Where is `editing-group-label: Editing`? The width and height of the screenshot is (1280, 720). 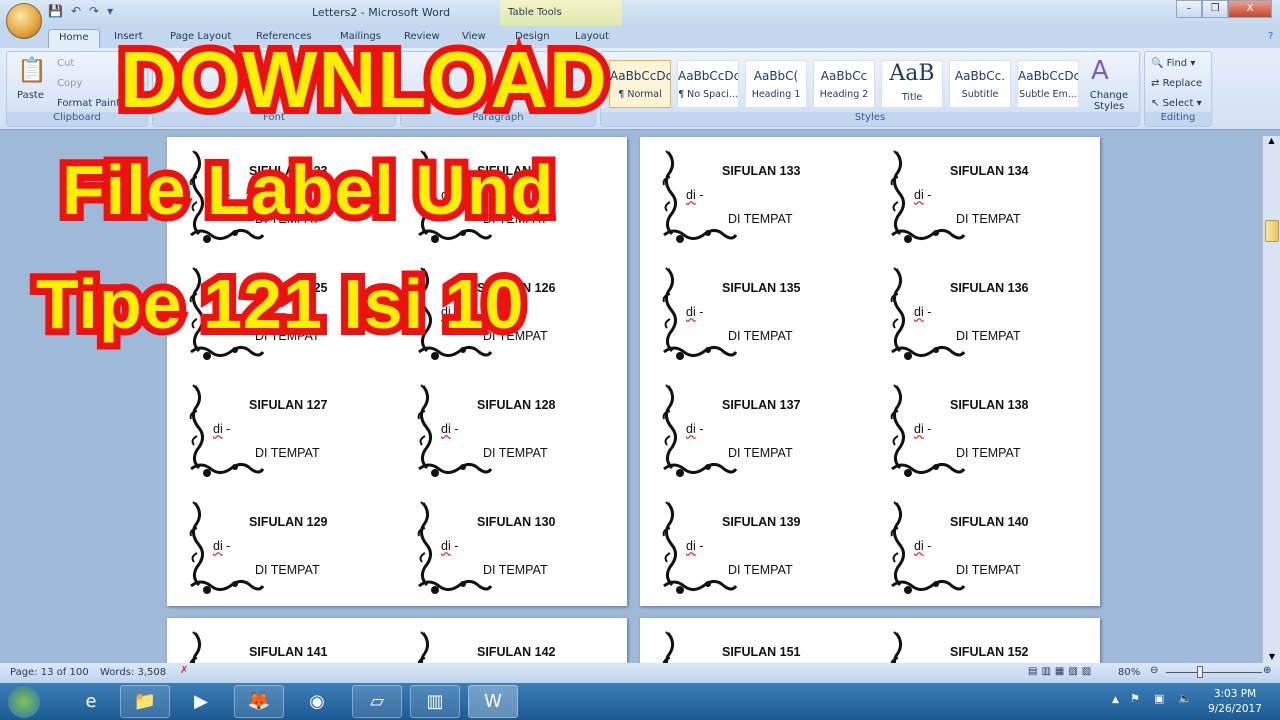
editing-group-label: Editing is located at coordinates (1178, 119).